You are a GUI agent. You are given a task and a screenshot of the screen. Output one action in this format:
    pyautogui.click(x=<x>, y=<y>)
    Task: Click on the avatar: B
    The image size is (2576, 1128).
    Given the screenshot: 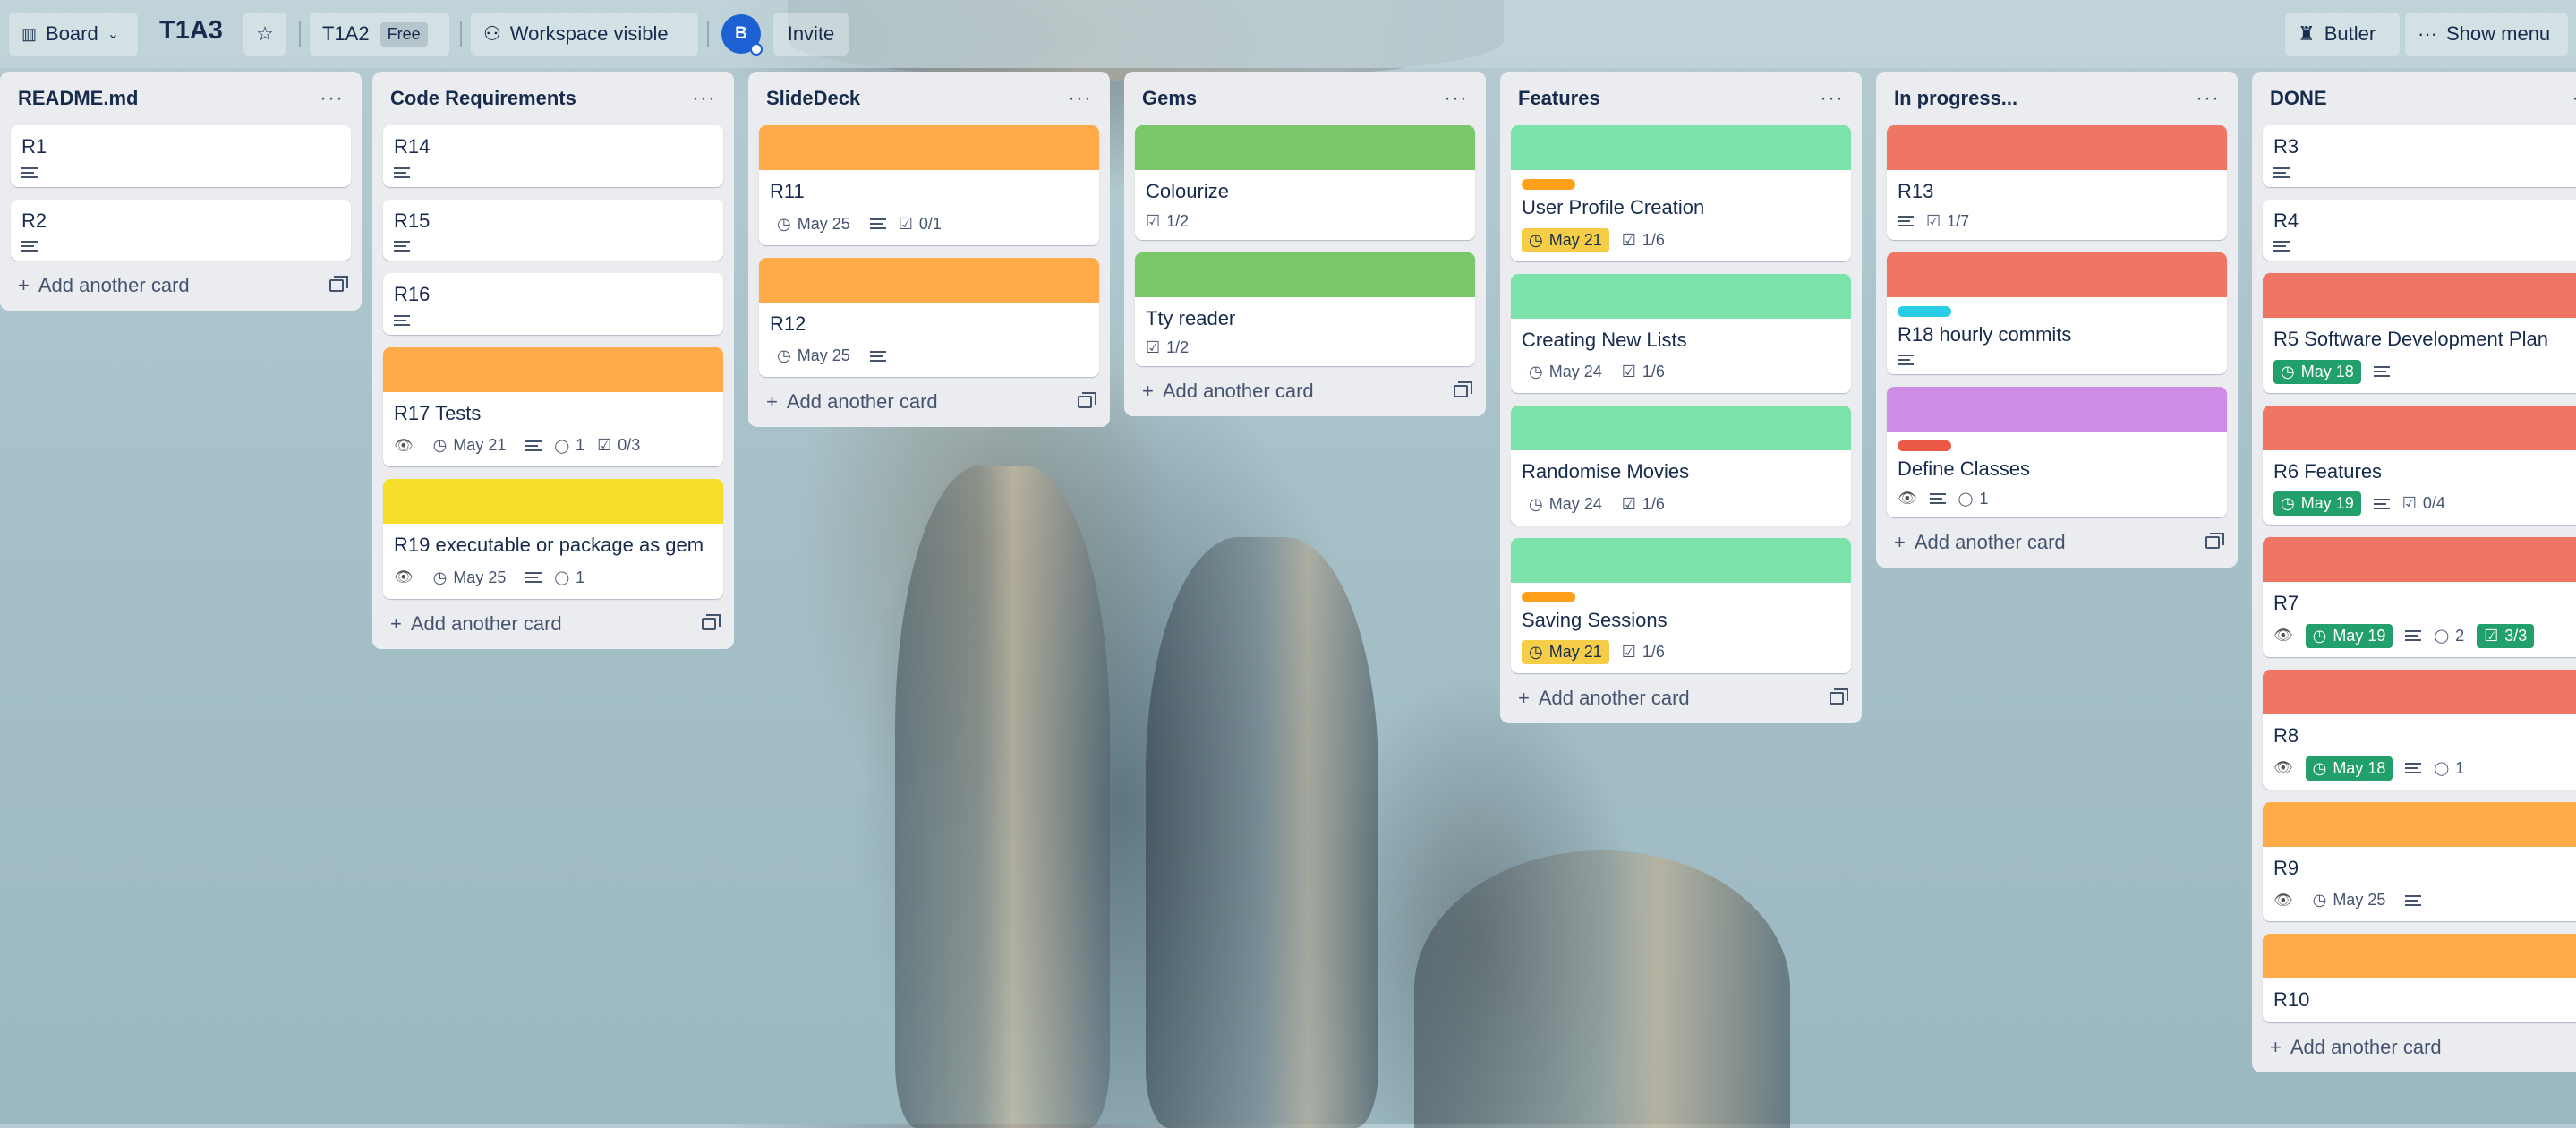 What is the action you would take?
    pyautogui.click(x=742, y=35)
    